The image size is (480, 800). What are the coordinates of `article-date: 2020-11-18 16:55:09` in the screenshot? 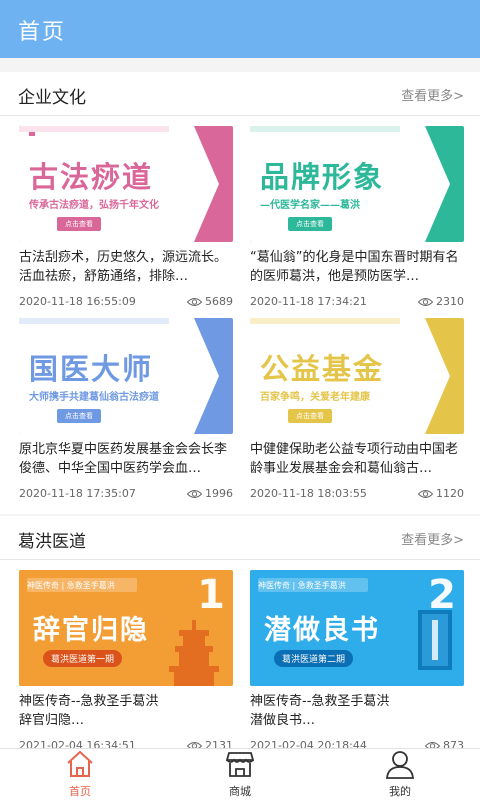 It's located at (77, 301).